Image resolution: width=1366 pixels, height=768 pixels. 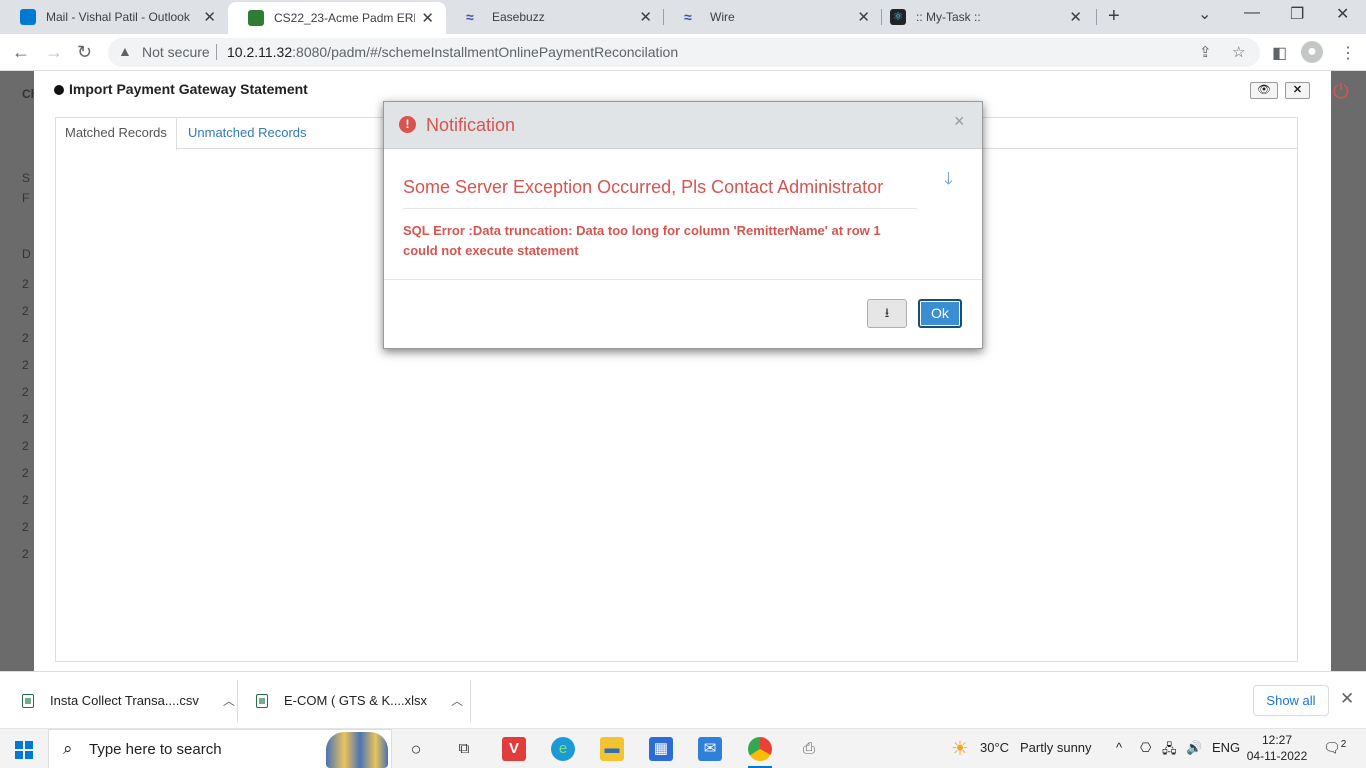 I want to click on reload-icon: ↻, so click(x=84, y=52).